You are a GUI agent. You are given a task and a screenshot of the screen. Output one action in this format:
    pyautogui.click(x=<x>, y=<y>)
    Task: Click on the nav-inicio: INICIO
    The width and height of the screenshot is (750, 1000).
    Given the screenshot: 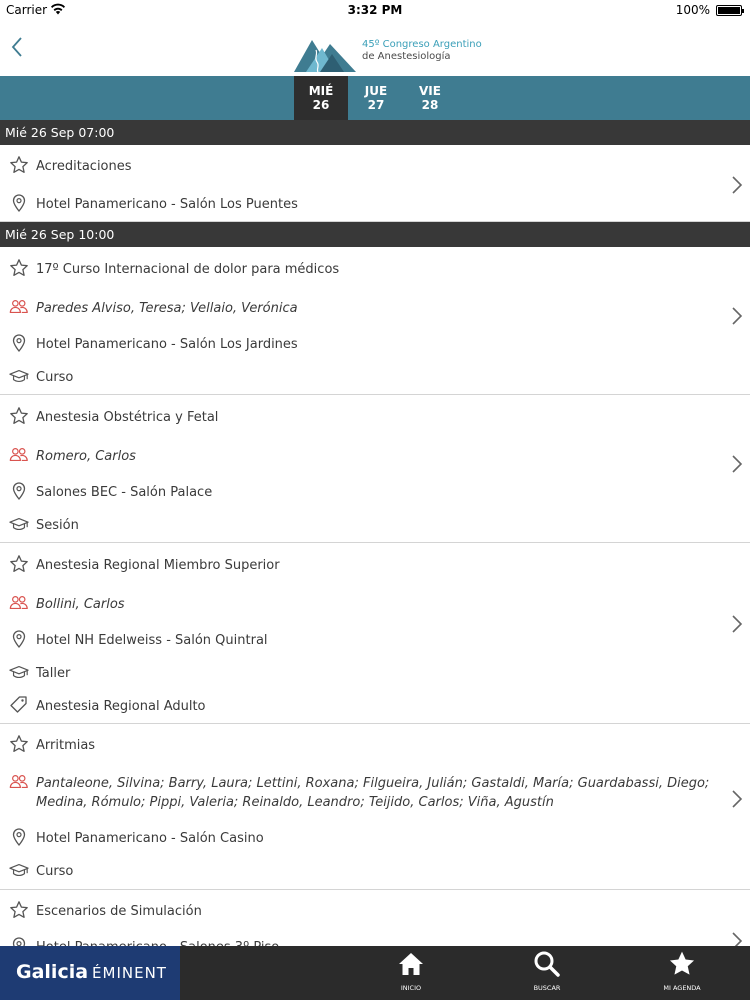 What is the action you would take?
    pyautogui.click(x=411, y=973)
    